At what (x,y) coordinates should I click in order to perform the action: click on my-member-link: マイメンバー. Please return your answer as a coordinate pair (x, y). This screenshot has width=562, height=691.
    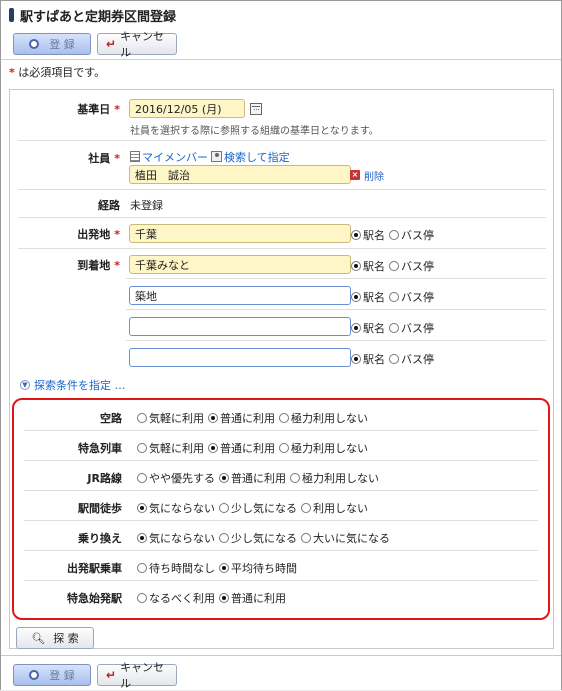
    Looking at the image, I should click on (169, 157).